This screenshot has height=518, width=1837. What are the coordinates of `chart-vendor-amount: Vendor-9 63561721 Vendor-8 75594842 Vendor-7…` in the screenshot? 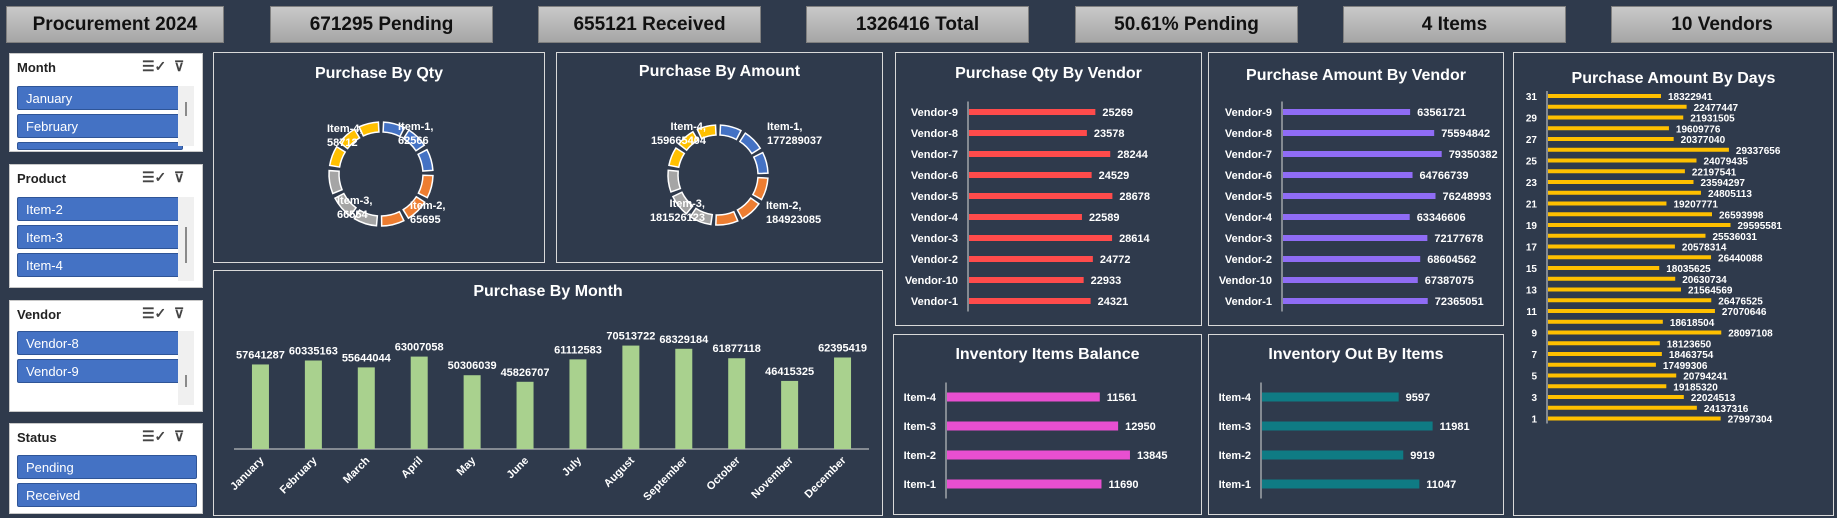 It's located at (1358, 206).